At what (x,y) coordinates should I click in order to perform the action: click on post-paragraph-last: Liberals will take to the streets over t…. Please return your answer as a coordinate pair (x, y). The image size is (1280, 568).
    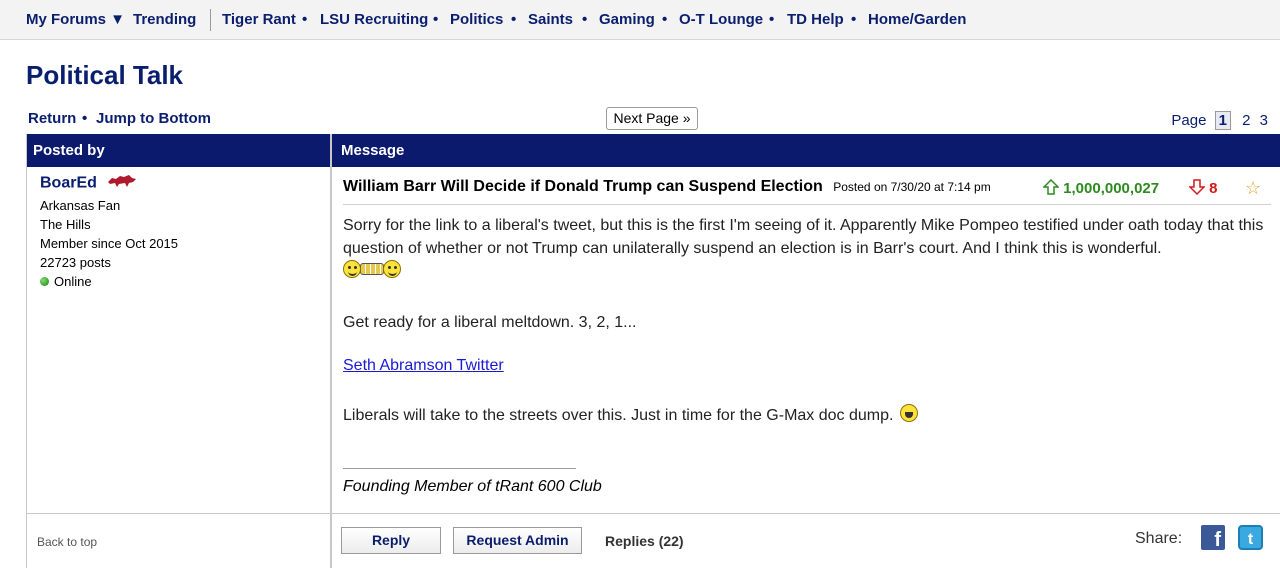
    Looking at the image, I should click on (808, 415).